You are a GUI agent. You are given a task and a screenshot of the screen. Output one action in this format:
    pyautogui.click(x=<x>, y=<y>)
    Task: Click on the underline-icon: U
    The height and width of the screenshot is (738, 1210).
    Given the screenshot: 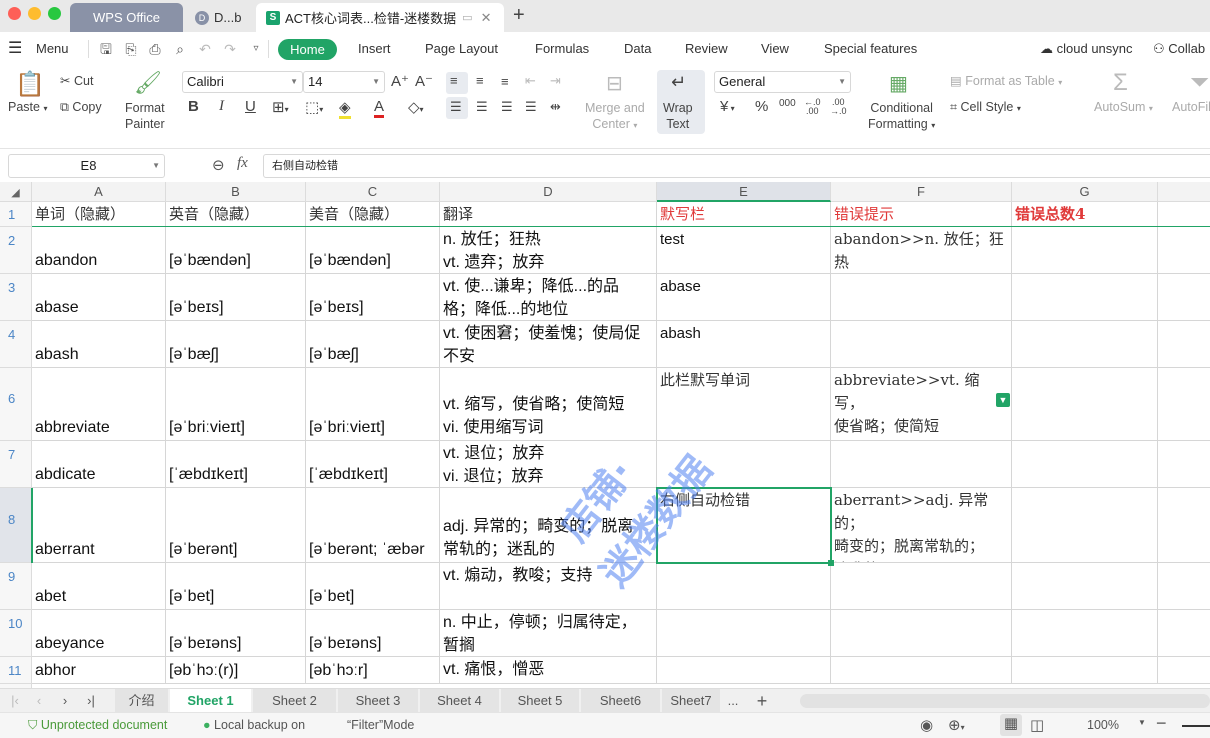 What is the action you would take?
    pyautogui.click(x=250, y=106)
    